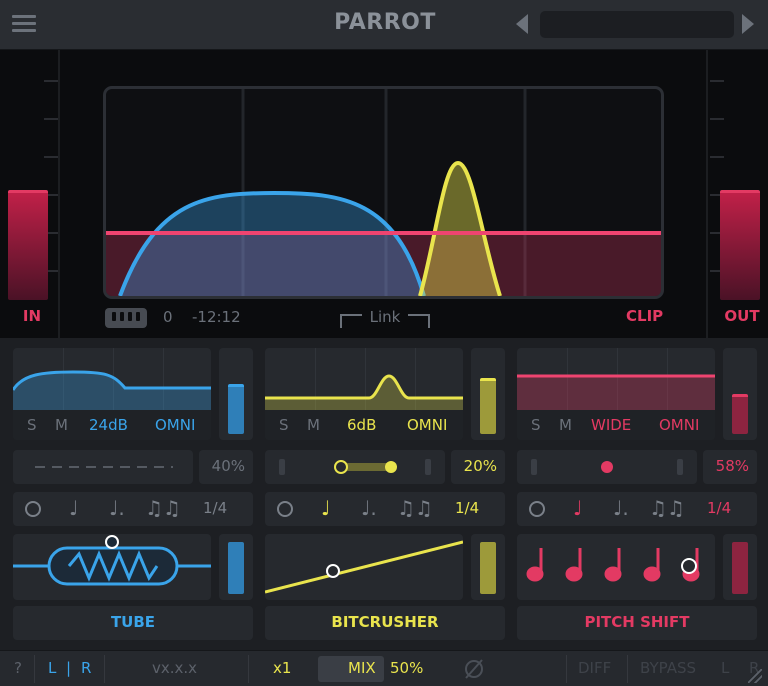 The image size is (768, 686). Describe the element at coordinates (24, 24) in the screenshot. I see `hamburger-menu-icon` at that location.